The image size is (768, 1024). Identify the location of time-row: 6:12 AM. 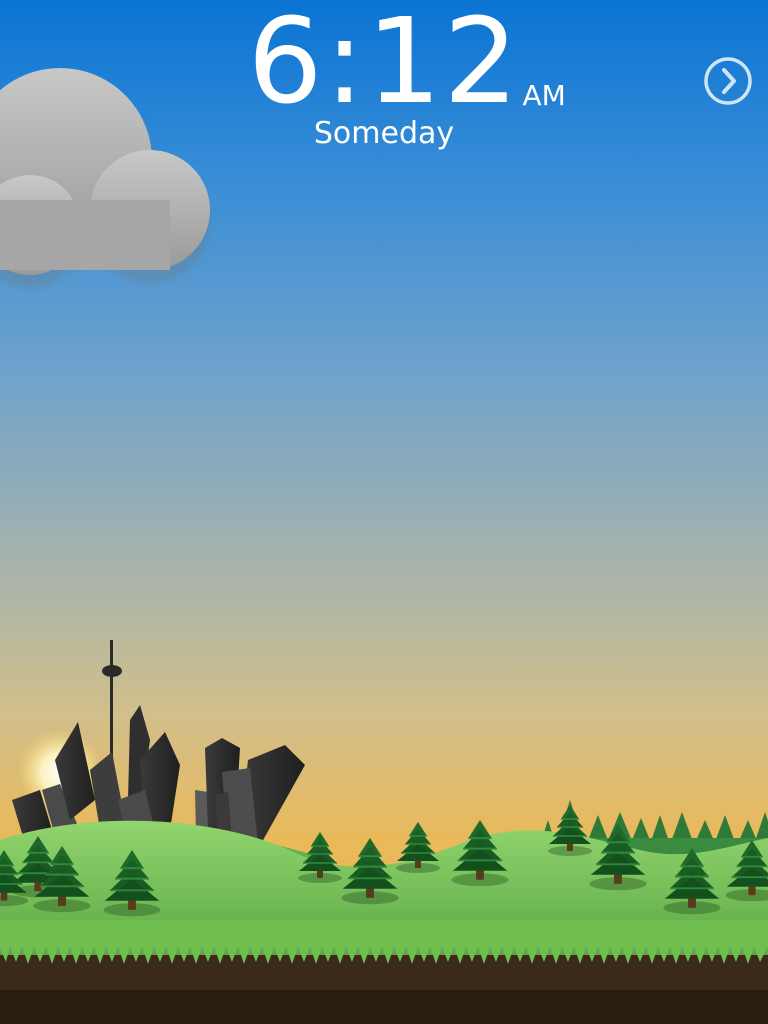
(406, 65).